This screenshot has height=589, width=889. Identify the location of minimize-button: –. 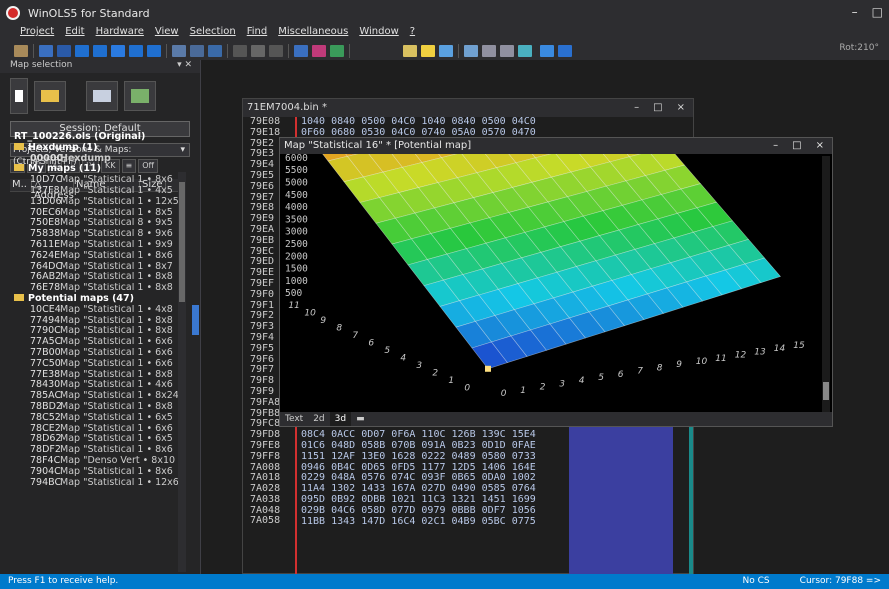
(855, 12).